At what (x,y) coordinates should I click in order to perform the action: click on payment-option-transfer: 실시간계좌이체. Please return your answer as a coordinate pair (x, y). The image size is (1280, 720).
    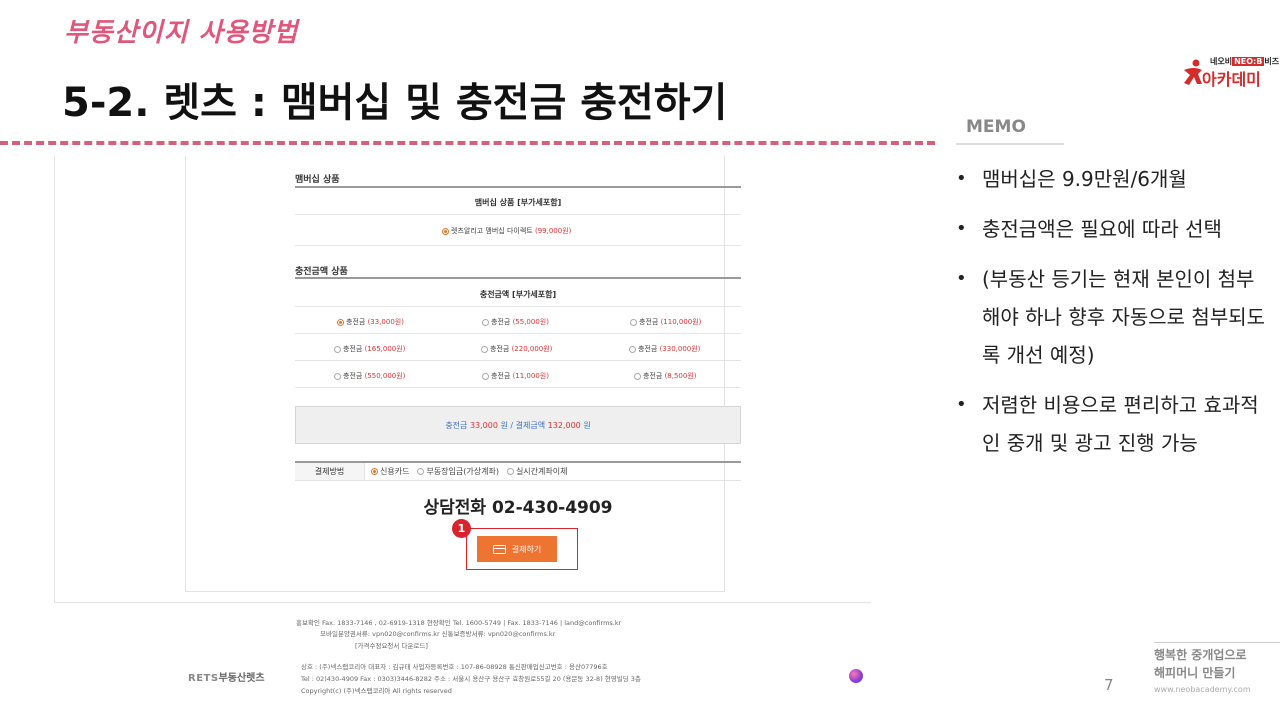
    Looking at the image, I should click on (536, 471).